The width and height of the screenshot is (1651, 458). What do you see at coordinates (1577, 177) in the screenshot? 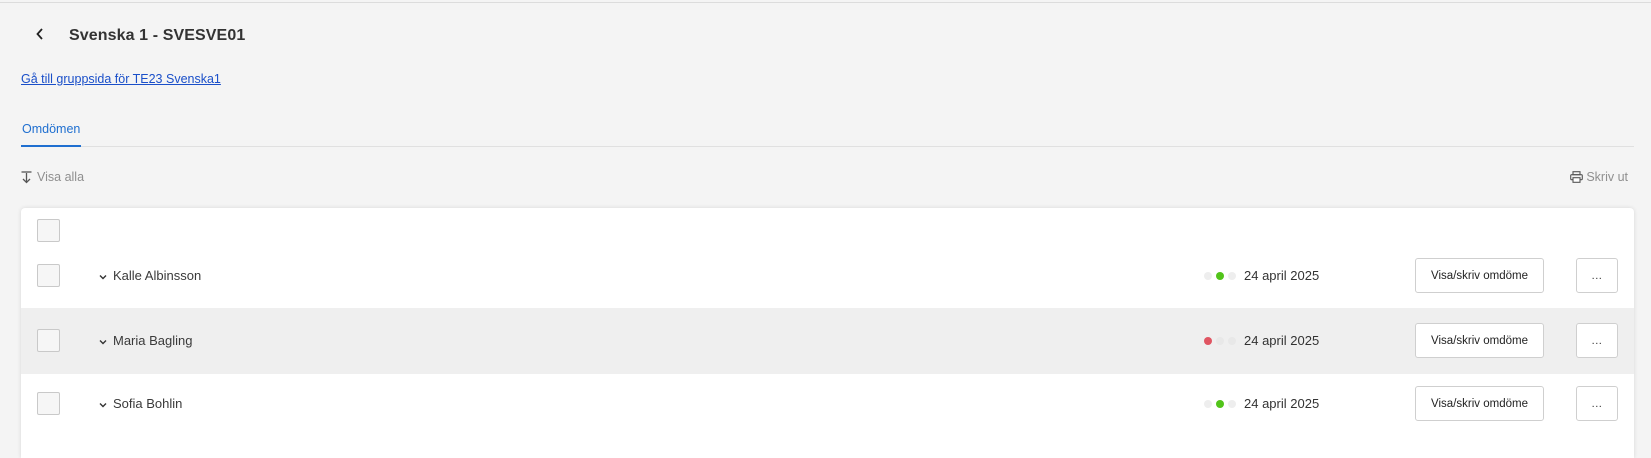
I see `printer-icon` at bounding box center [1577, 177].